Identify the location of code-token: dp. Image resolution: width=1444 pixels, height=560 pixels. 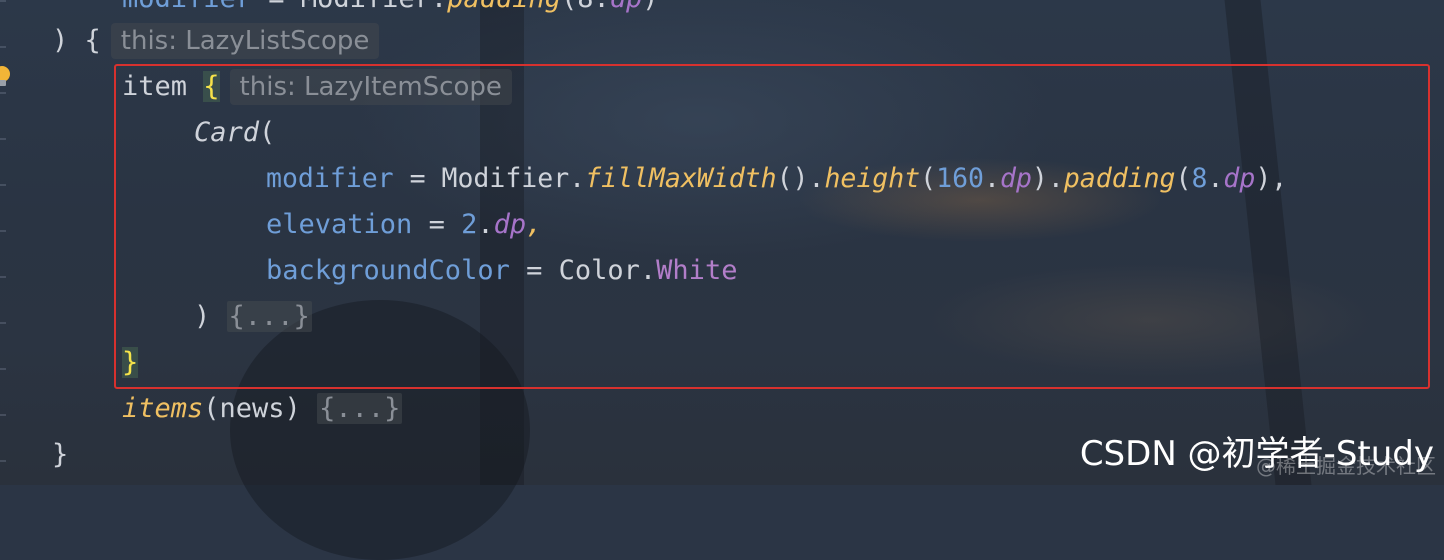
(626, 7).